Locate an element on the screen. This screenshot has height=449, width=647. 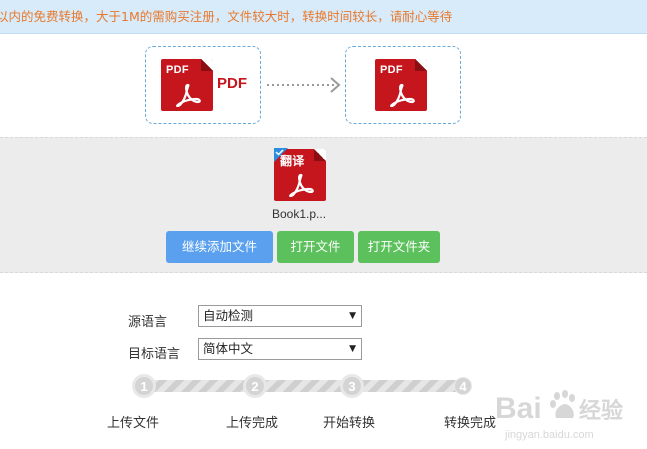
step-label-convert-complete: 转换完成 is located at coordinates (470, 423).